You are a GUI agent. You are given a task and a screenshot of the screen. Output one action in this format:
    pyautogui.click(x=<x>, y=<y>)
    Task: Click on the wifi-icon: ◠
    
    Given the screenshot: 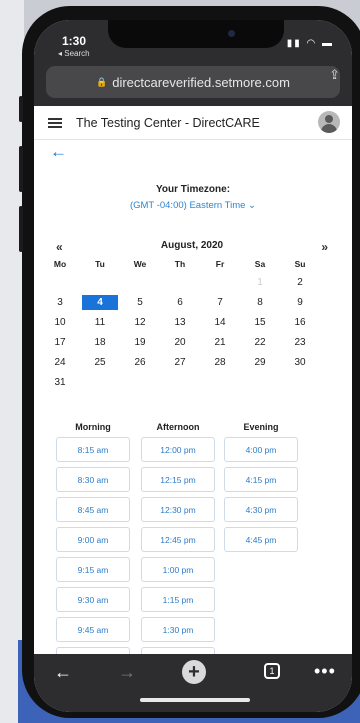 What is the action you would take?
    pyautogui.click(x=312, y=43)
    